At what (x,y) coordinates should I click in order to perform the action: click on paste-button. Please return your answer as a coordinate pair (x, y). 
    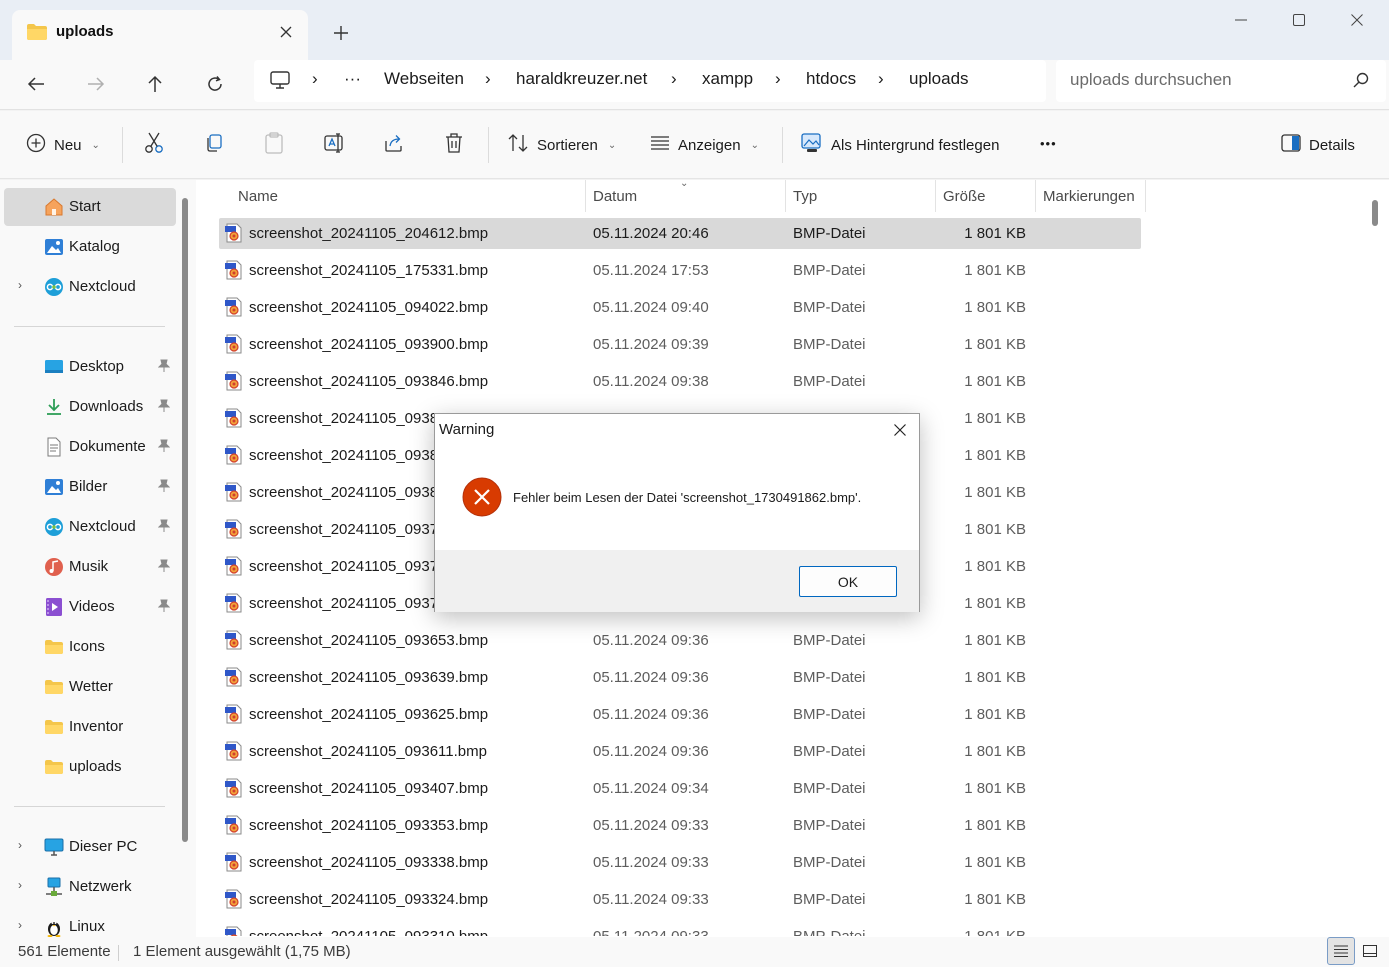
    Looking at the image, I should click on (274, 145).